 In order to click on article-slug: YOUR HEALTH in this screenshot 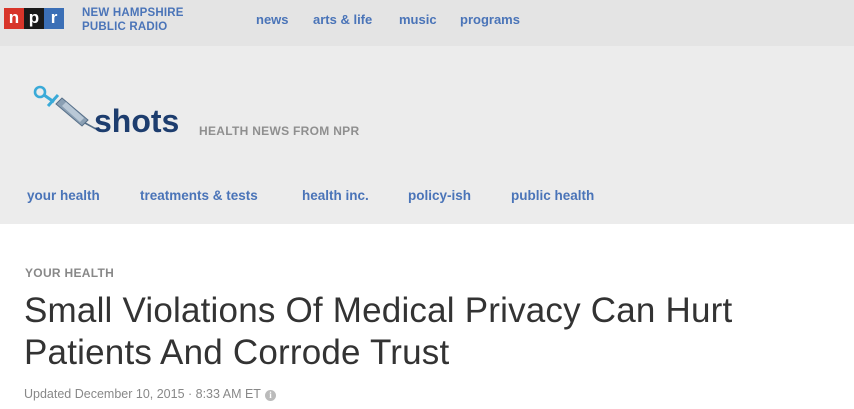, I will do `click(69, 273)`.